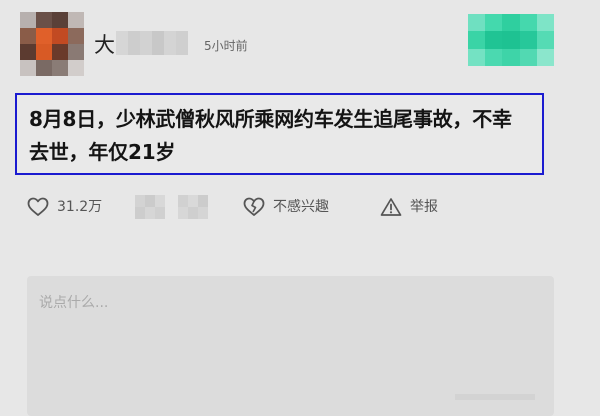 Image resolution: width=600 pixels, height=416 pixels. What do you see at coordinates (254, 206) in the screenshot?
I see `broken-heart-icon` at bounding box center [254, 206].